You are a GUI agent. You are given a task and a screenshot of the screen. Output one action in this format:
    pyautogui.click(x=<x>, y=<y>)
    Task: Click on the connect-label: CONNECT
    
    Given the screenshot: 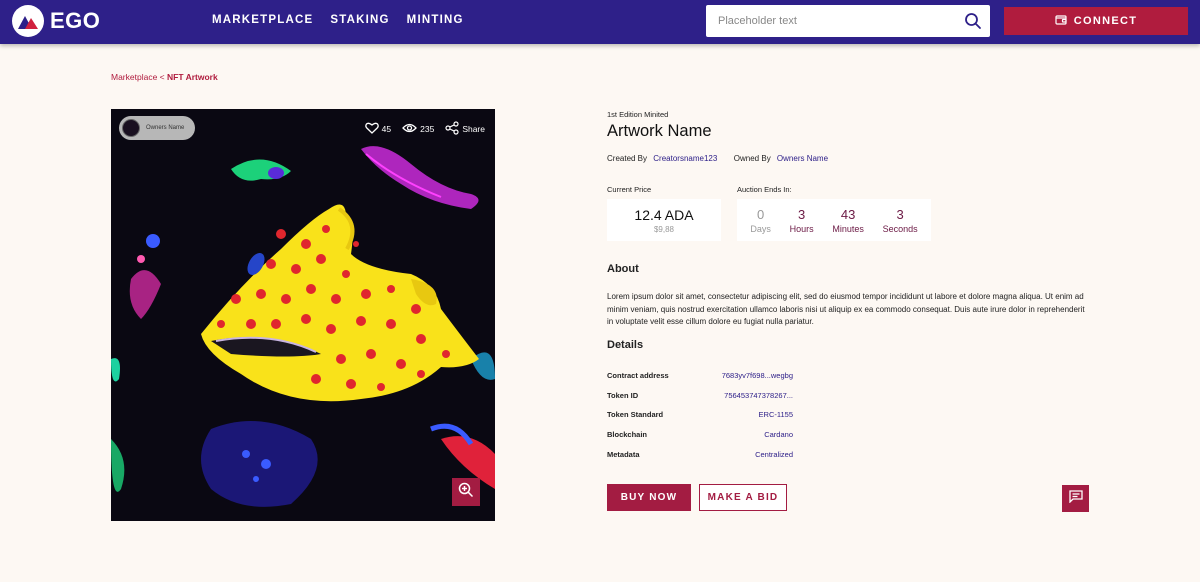 What is the action you would take?
    pyautogui.click(x=1105, y=21)
    